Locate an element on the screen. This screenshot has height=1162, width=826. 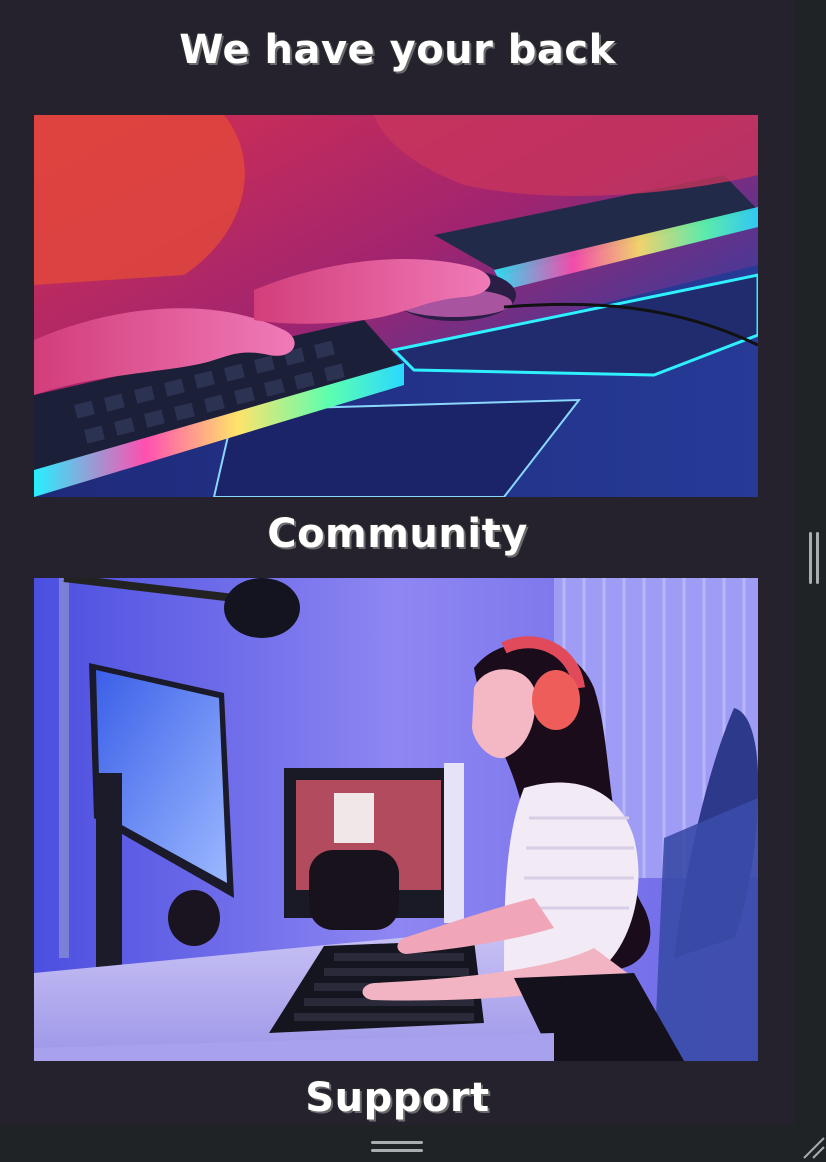
community-title: Community is located at coordinates (397, 534).